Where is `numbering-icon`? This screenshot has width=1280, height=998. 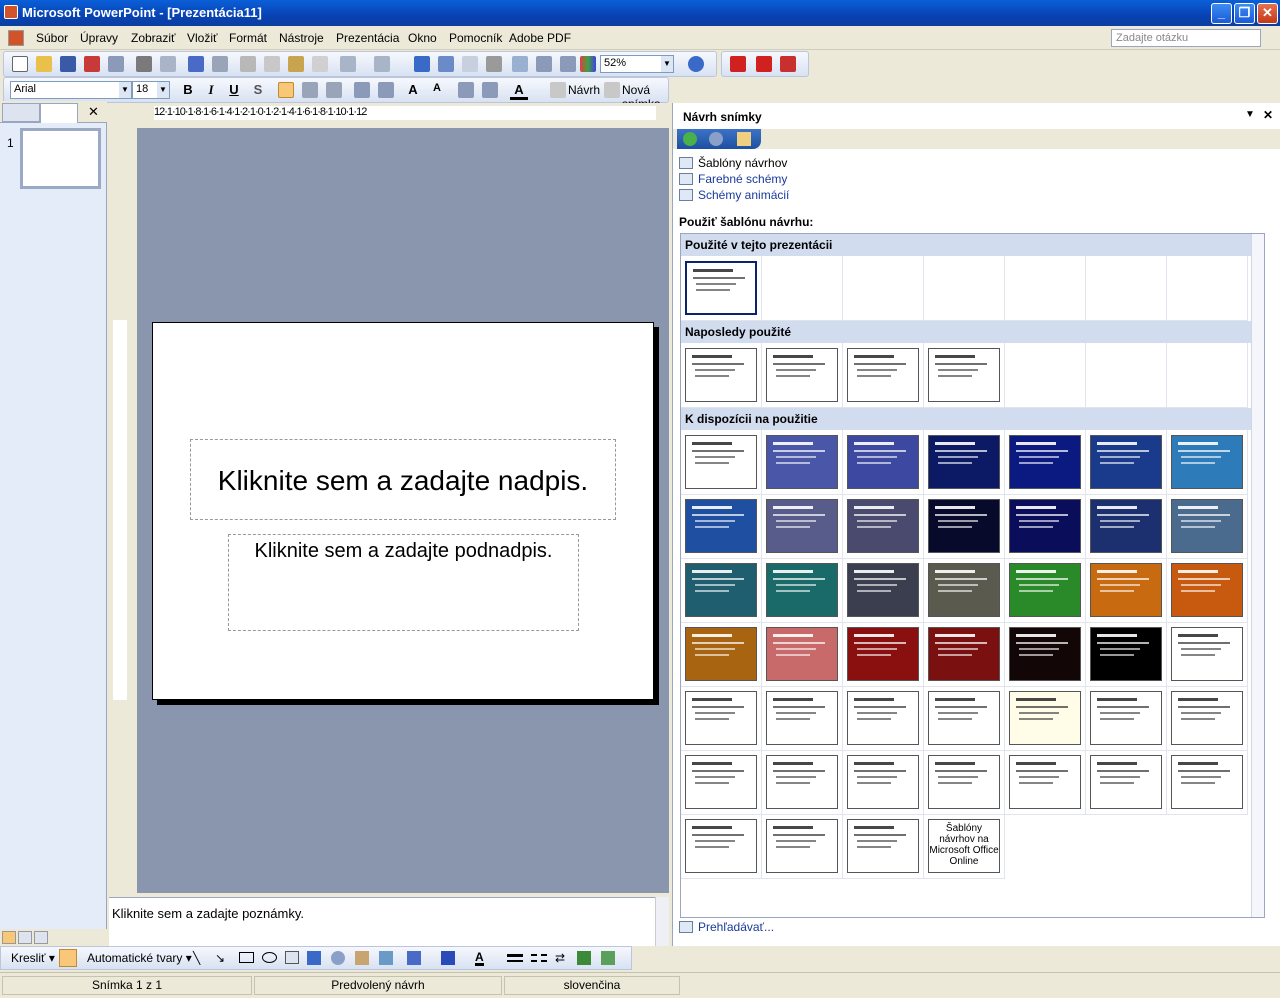 numbering-icon is located at coordinates (362, 90).